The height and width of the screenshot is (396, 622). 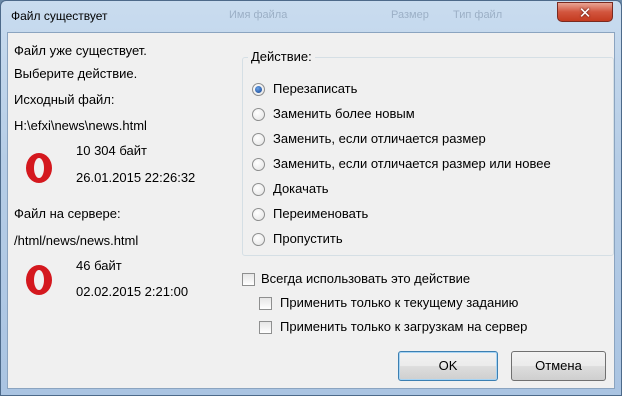 What do you see at coordinates (80, 50) in the screenshot?
I see `message-line-1: Файл уже существует.` at bounding box center [80, 50].